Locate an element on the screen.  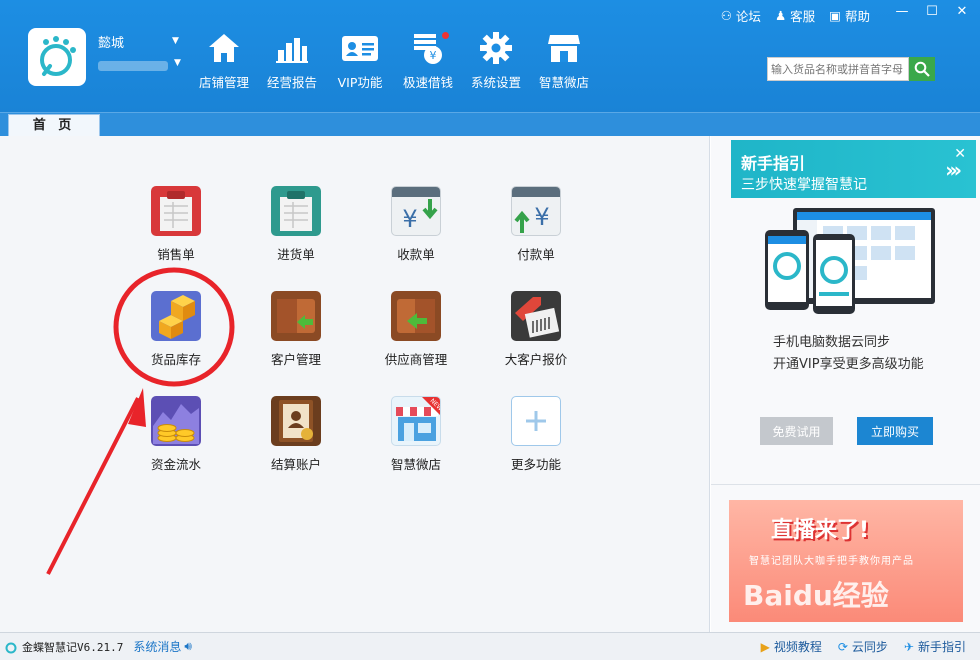
price-tag-icon is located at coordinates (536, 316).